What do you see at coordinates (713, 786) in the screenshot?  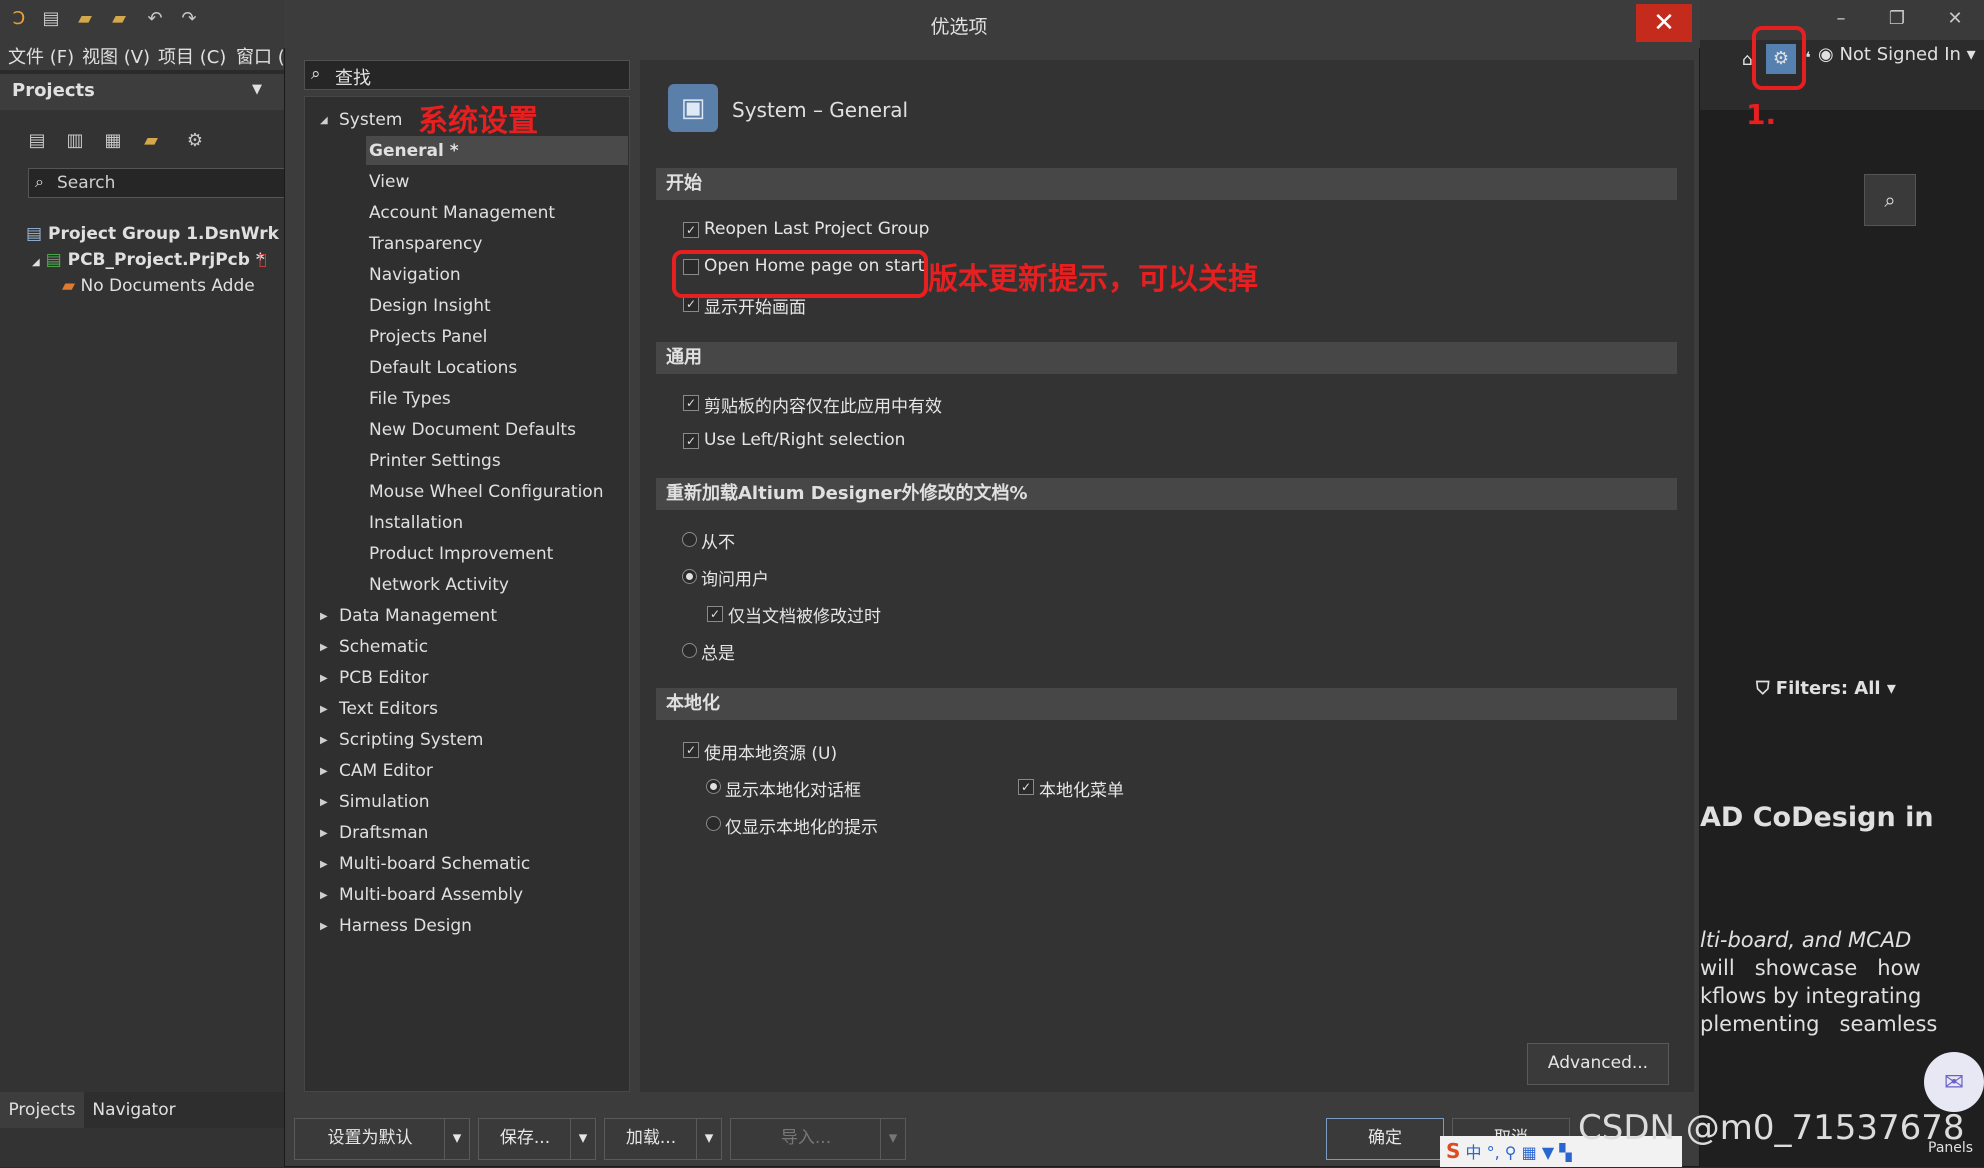 I see `radio-show-localized-dialogs` at bounding box center [713, 786].